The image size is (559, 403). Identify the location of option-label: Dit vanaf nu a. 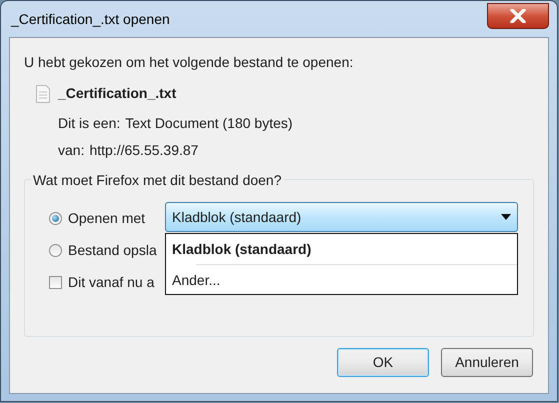
(111, 282).